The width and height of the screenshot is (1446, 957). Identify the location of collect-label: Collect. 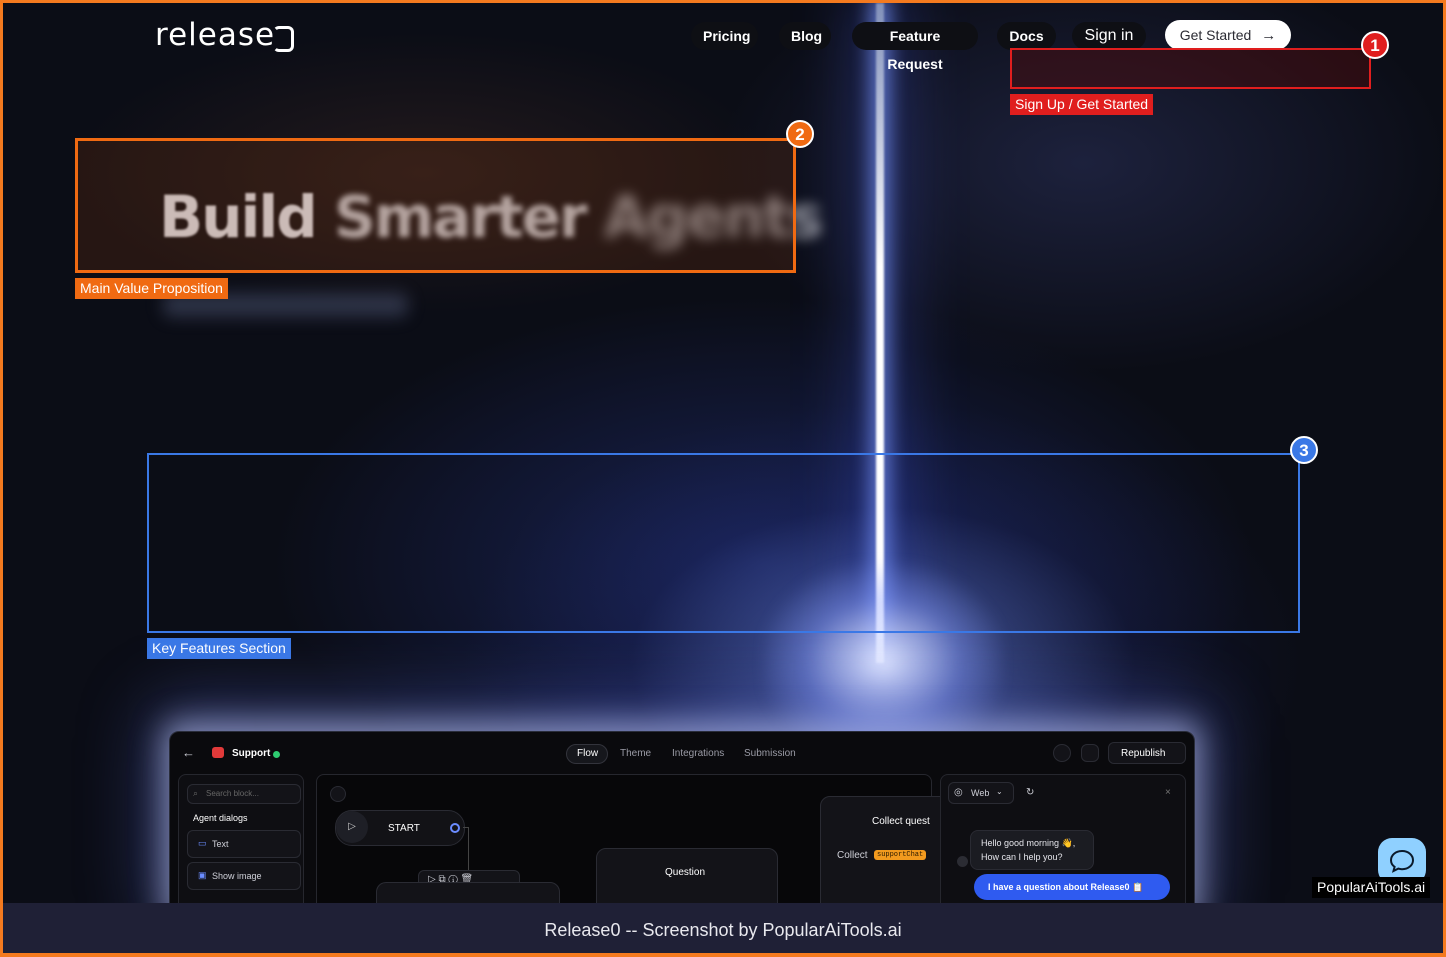
(852, 855).